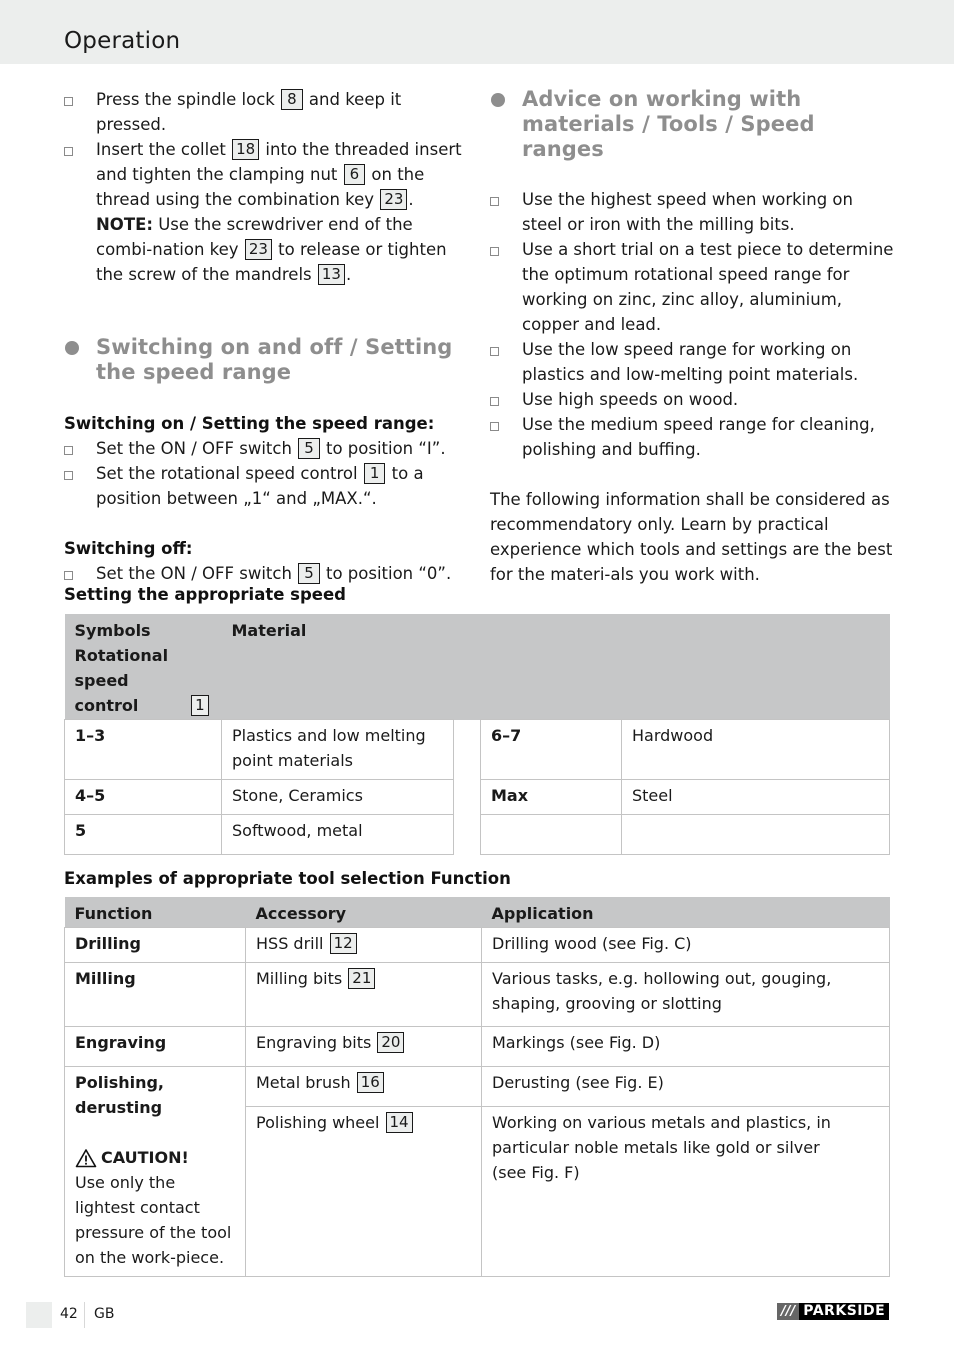  I want to click on header-accessory: Accessory, so click(363, 912).